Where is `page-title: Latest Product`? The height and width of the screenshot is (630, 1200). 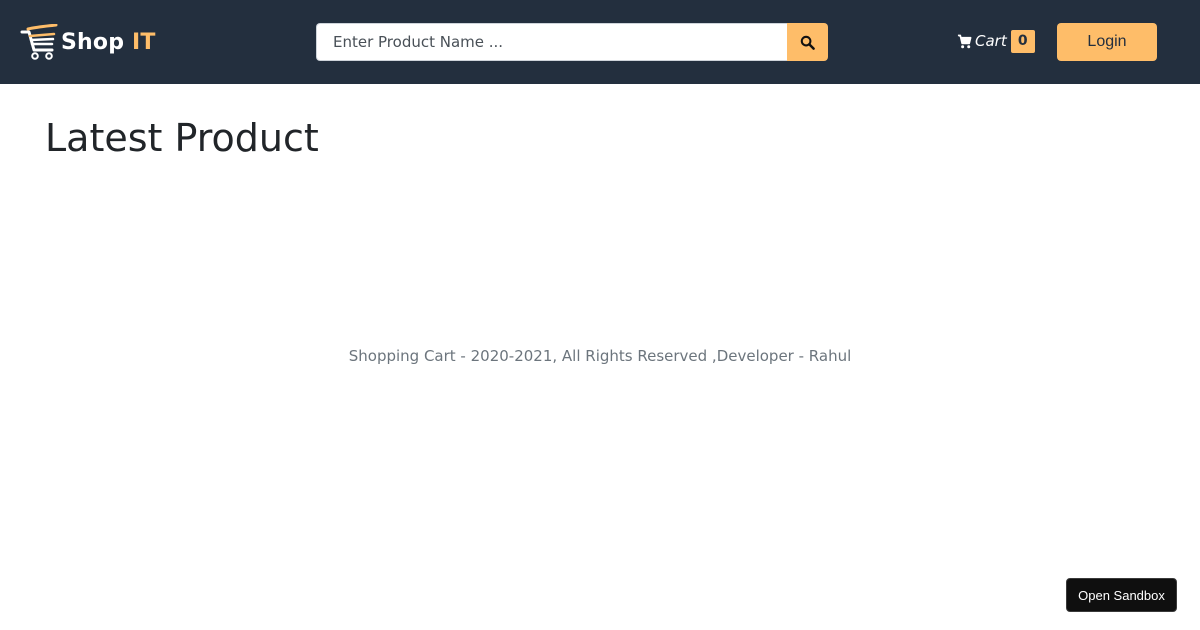 page-title: Latest Product is located at coordinates (182, 138).